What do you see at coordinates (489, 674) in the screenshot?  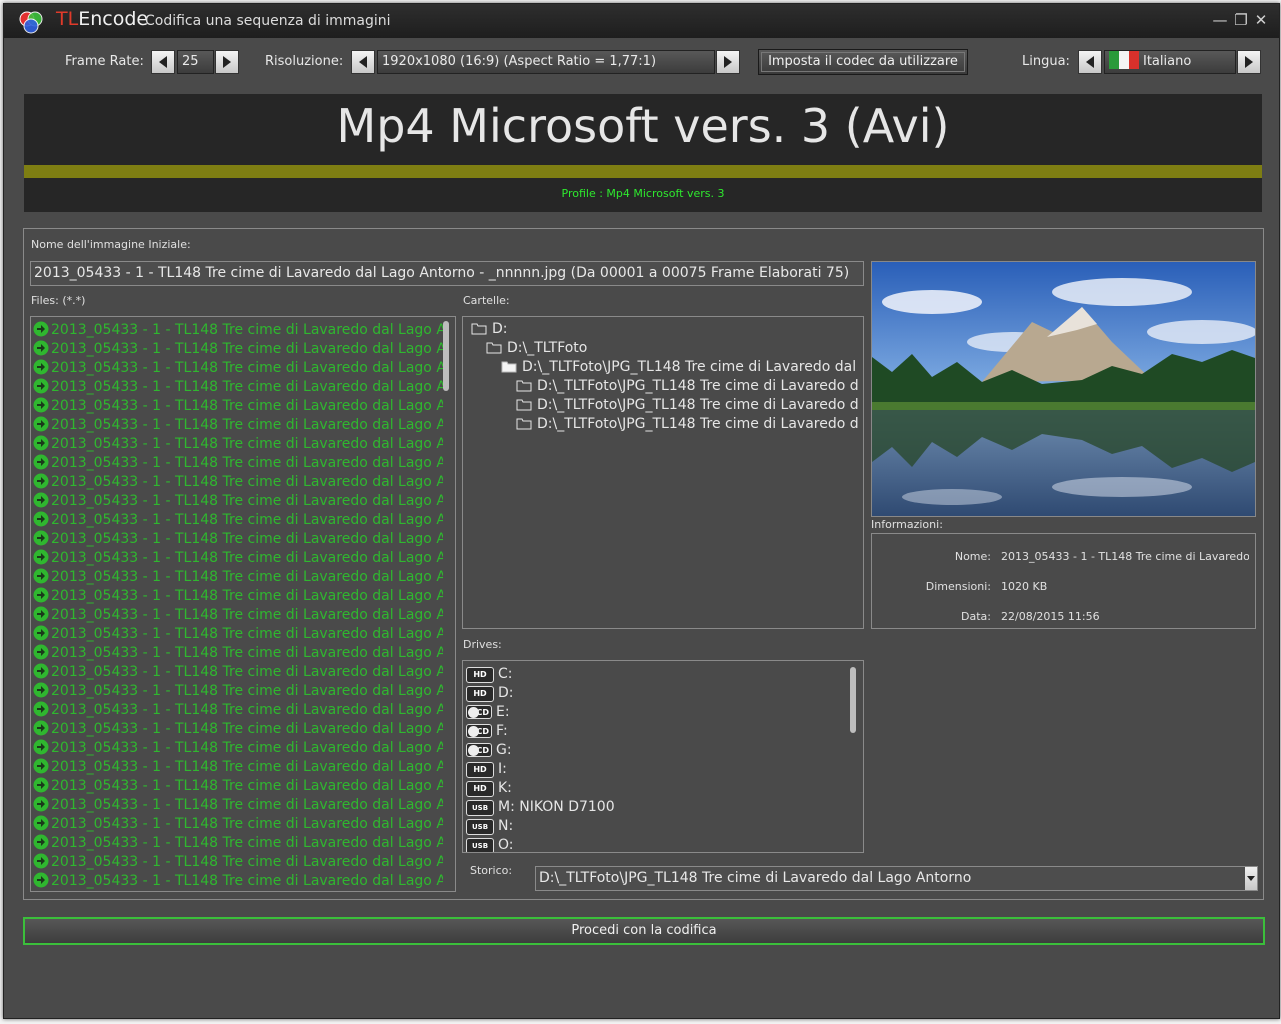 I see `drive-item: HD C:` at bounding box center [489, 674].